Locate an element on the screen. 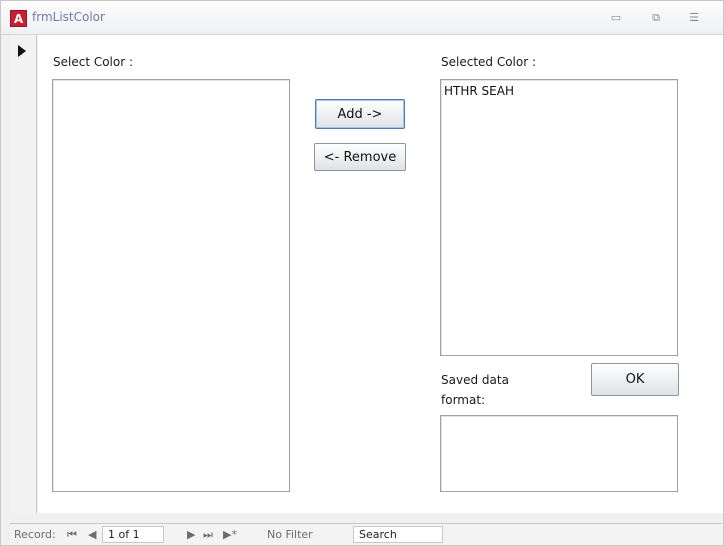 The width and height of the screenshot is (724, 546). record-label: Record: is located at coordinates (35, 534).